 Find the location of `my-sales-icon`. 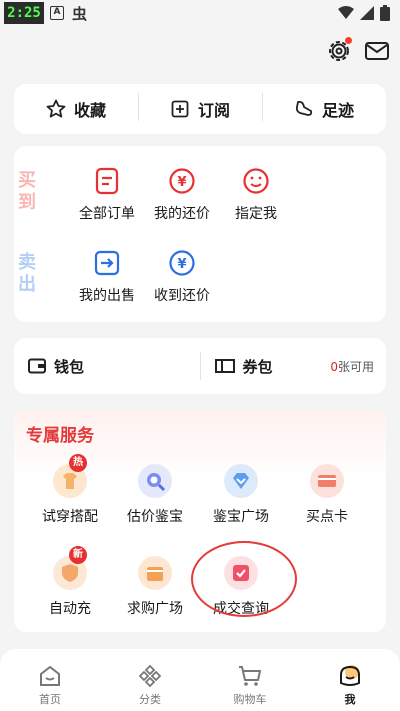

my-sales-icon is located at coordinates (107, 263).